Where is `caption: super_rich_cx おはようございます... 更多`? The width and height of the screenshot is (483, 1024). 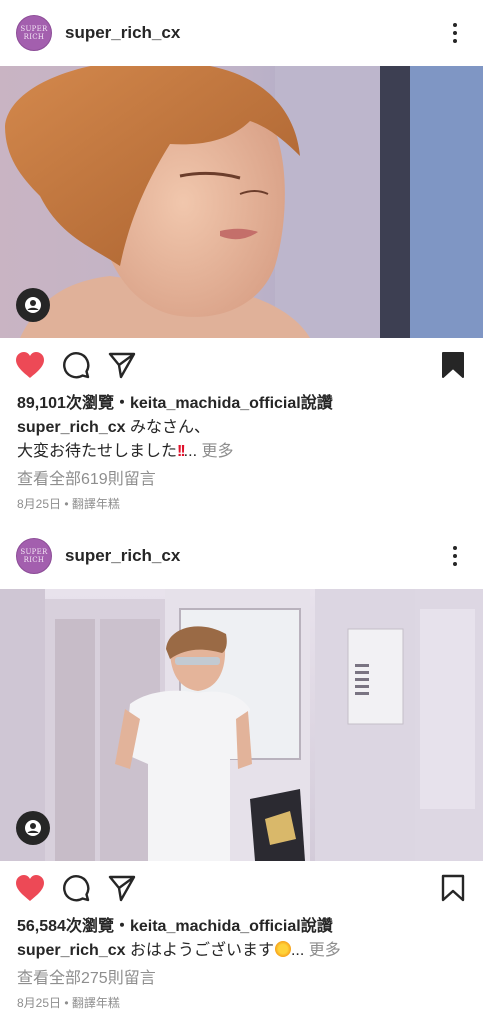
caption: super_rich_cx おはようございます... 更多 is located at coordinates (241, 951).